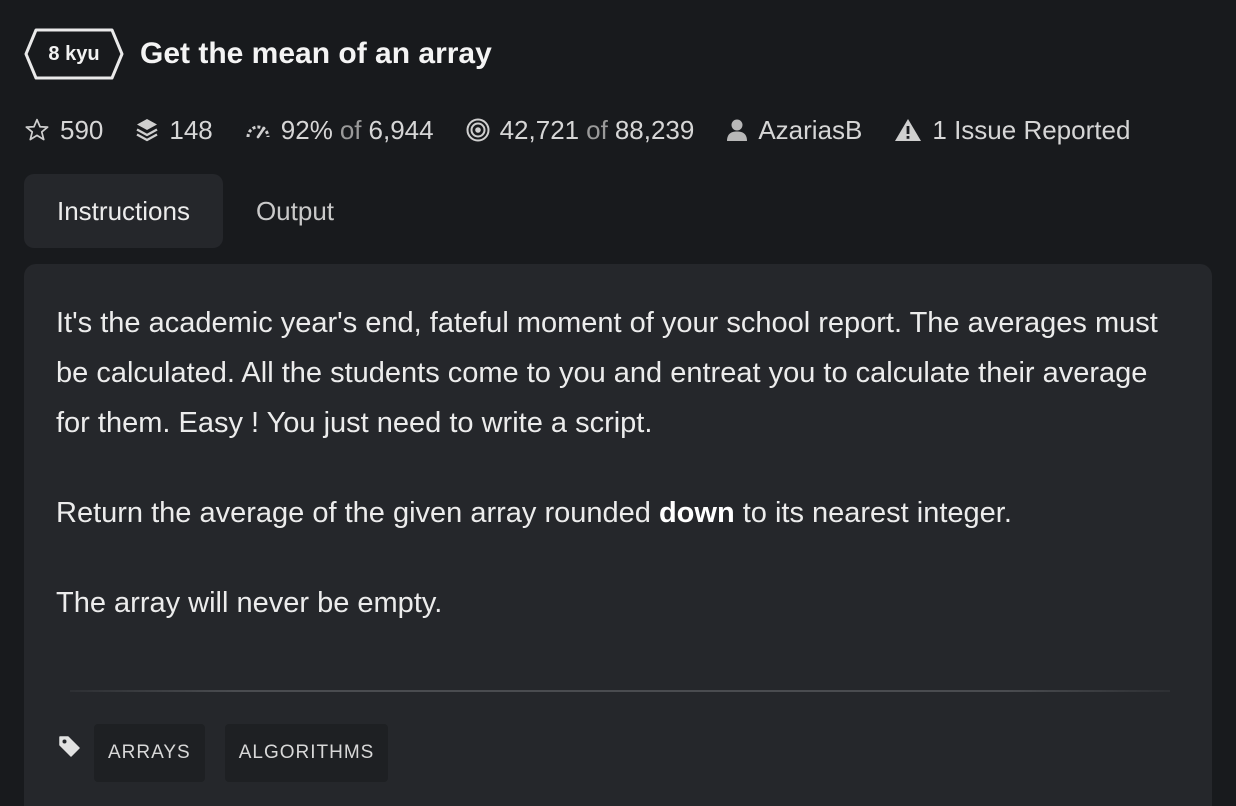  Describe the element at coordinates (1031, 129) in the screenshot. I see `issues-label: 1 Issue Reported` at that location.